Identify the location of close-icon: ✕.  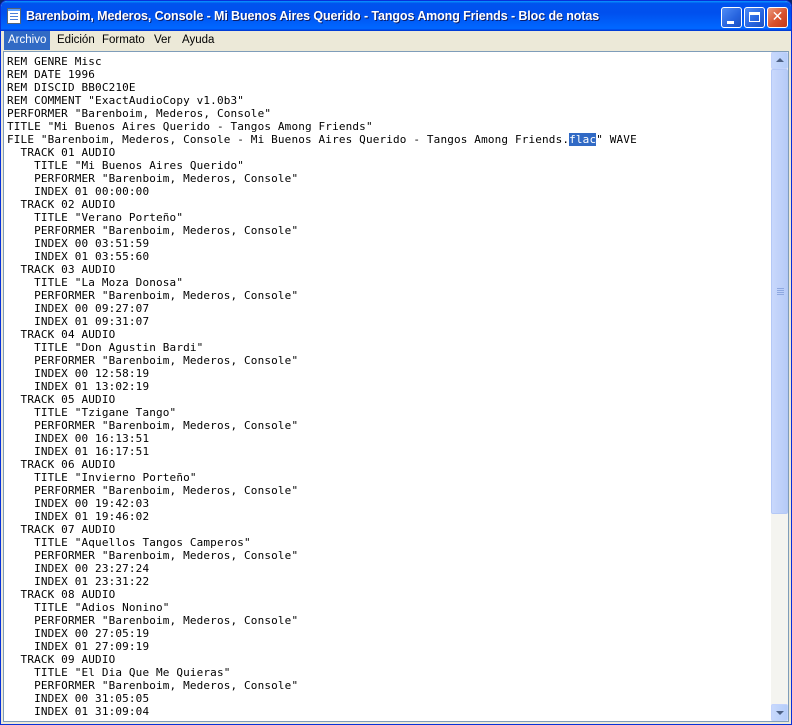
(777, 17).